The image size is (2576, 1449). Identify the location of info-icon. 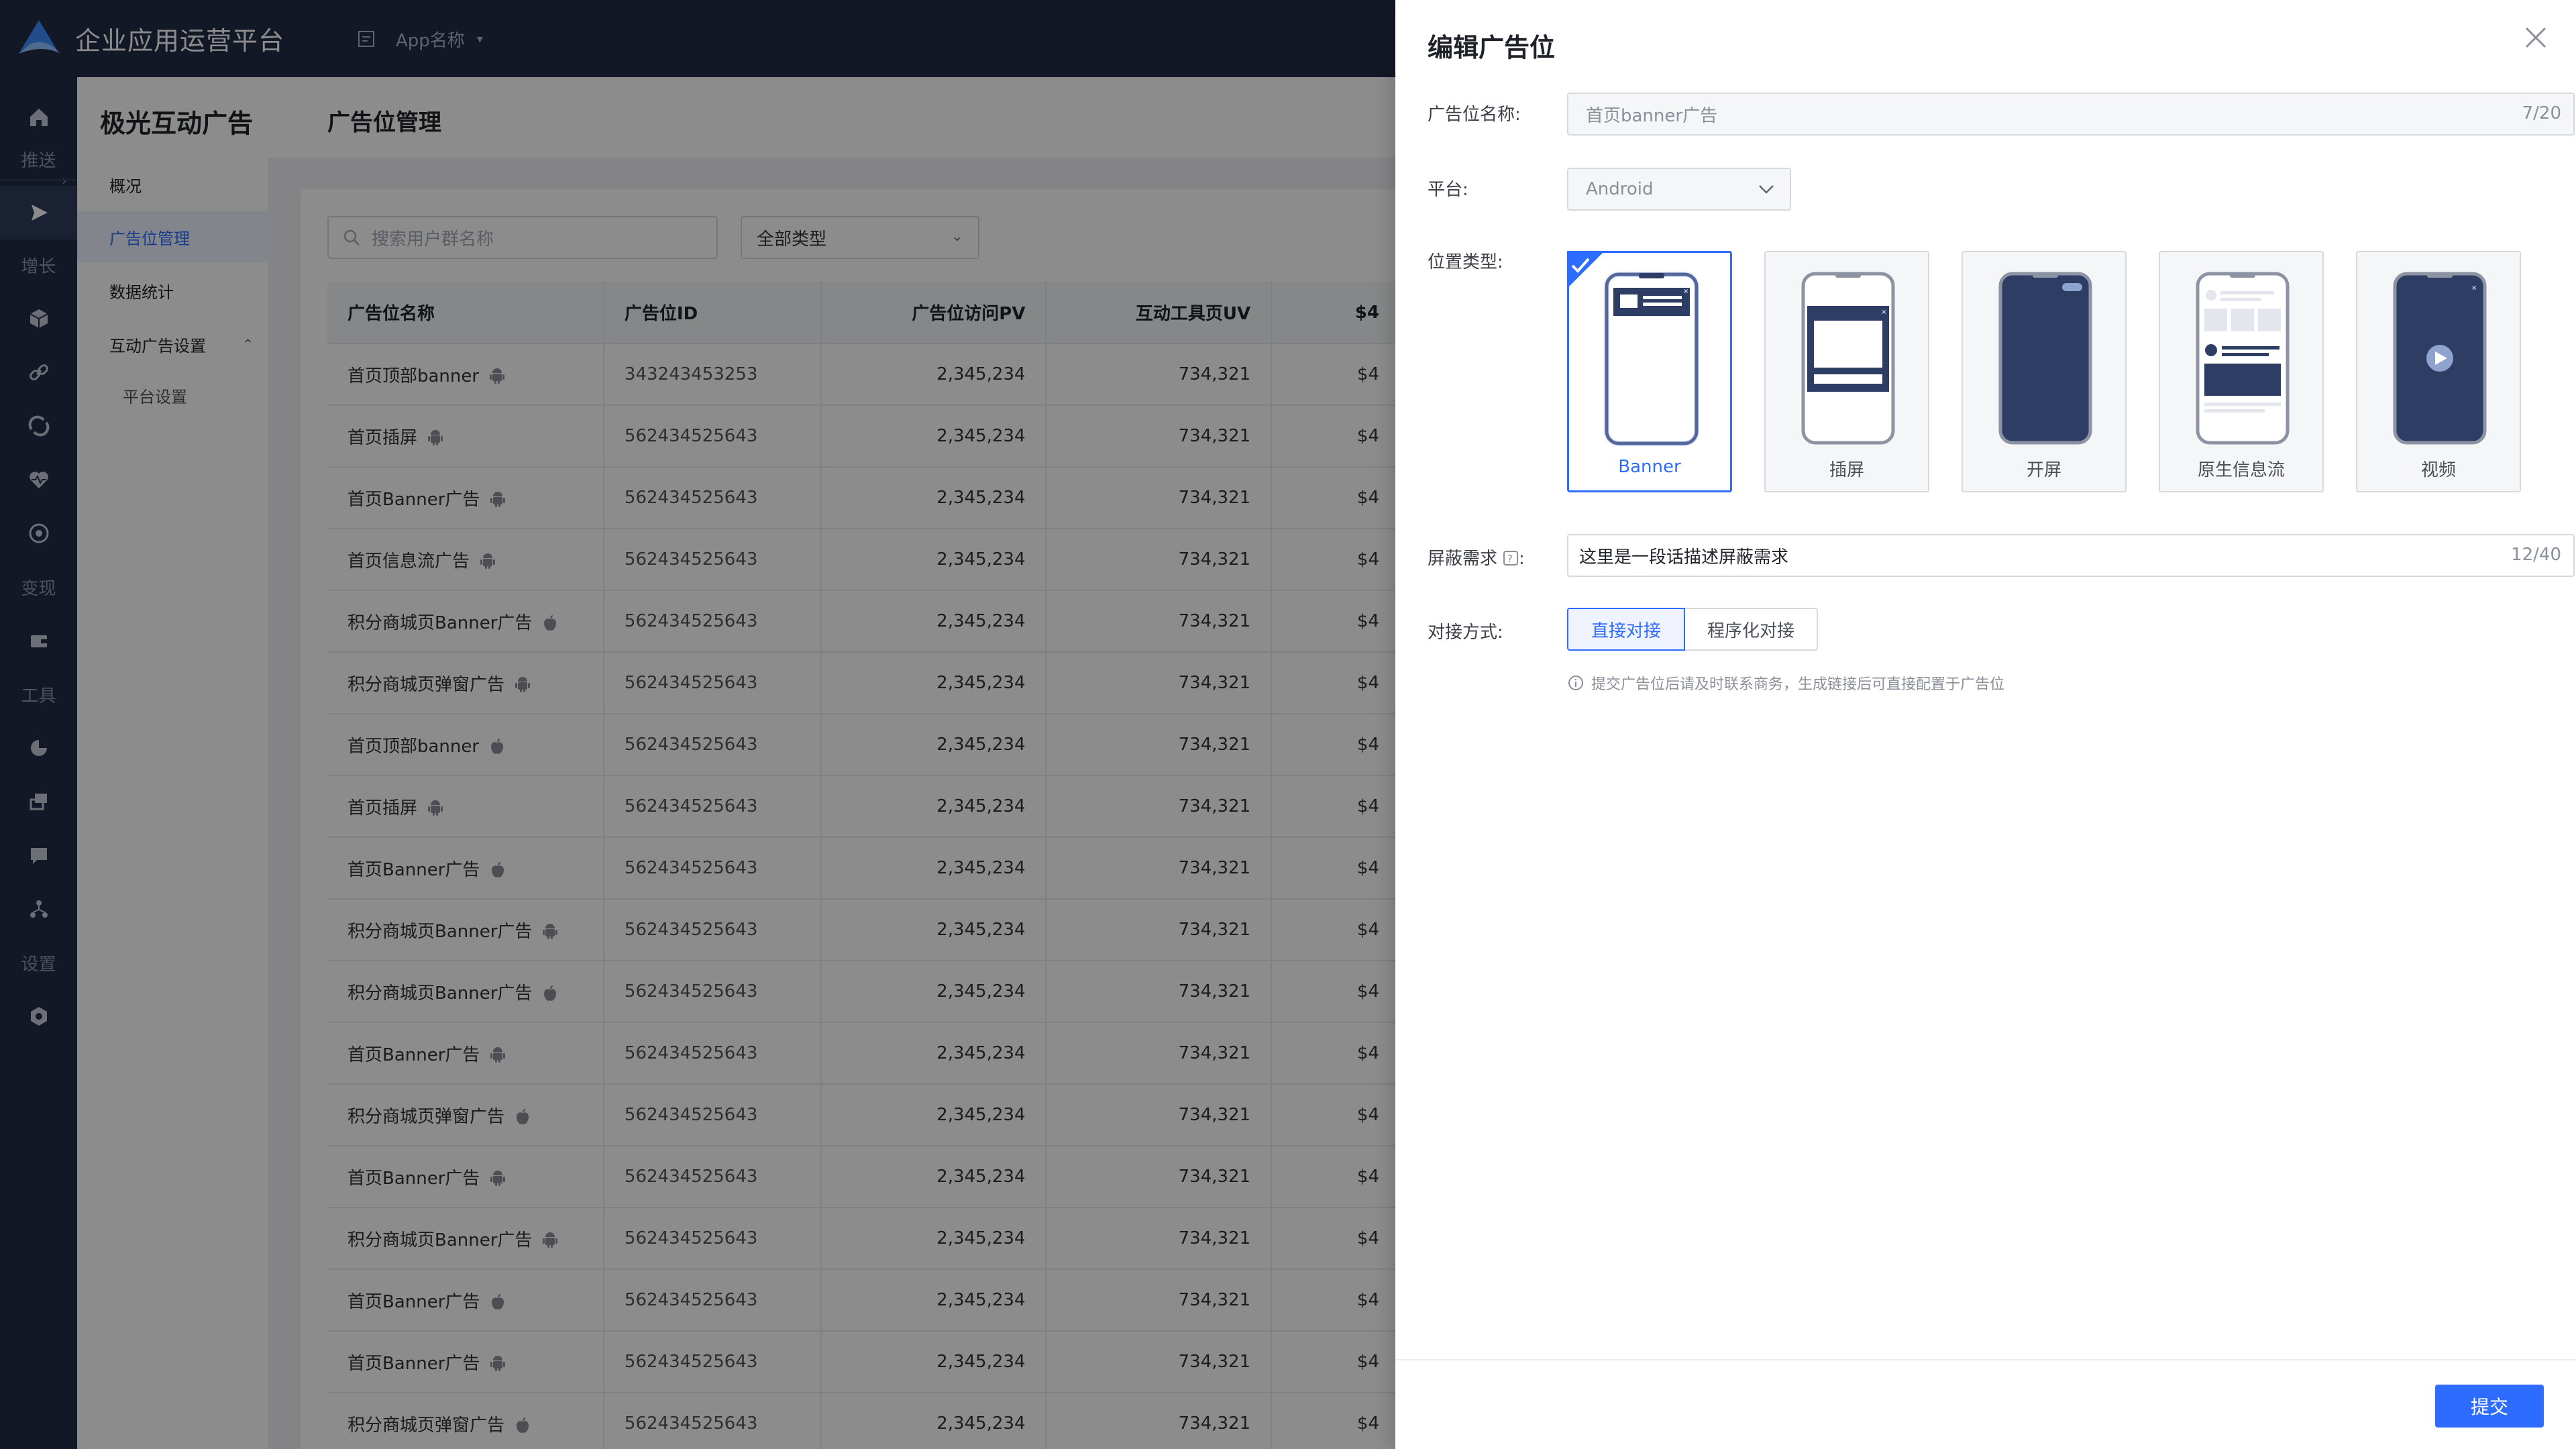
(1575, 683).